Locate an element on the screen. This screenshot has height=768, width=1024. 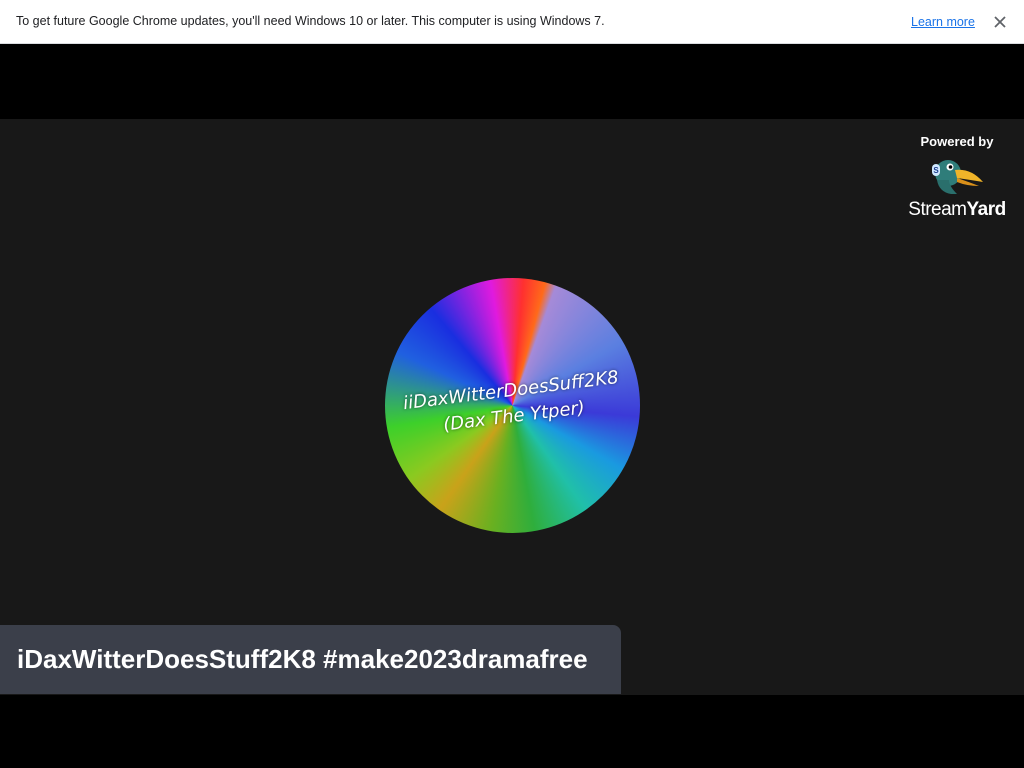
avatar-caption: iiDaxWitterDoesSuff2K8 (Dax The Ytper) is located at coordinates (512, 404).